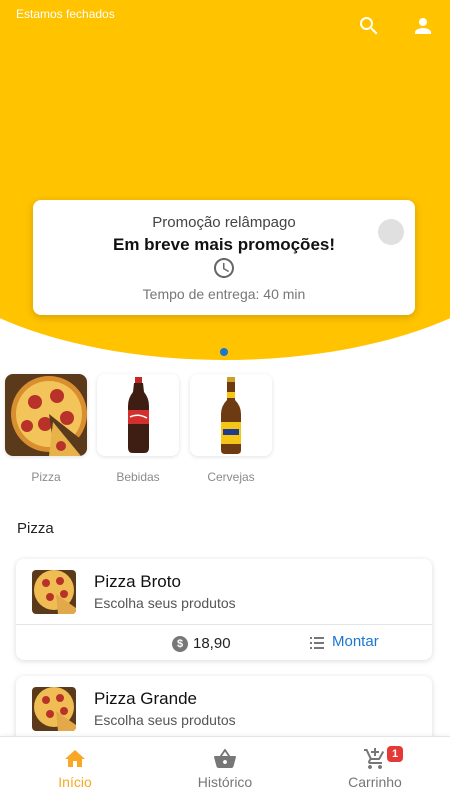 The height and width of the screenshot is (800, 450). I want to click on list-icon, so click(317, 642).